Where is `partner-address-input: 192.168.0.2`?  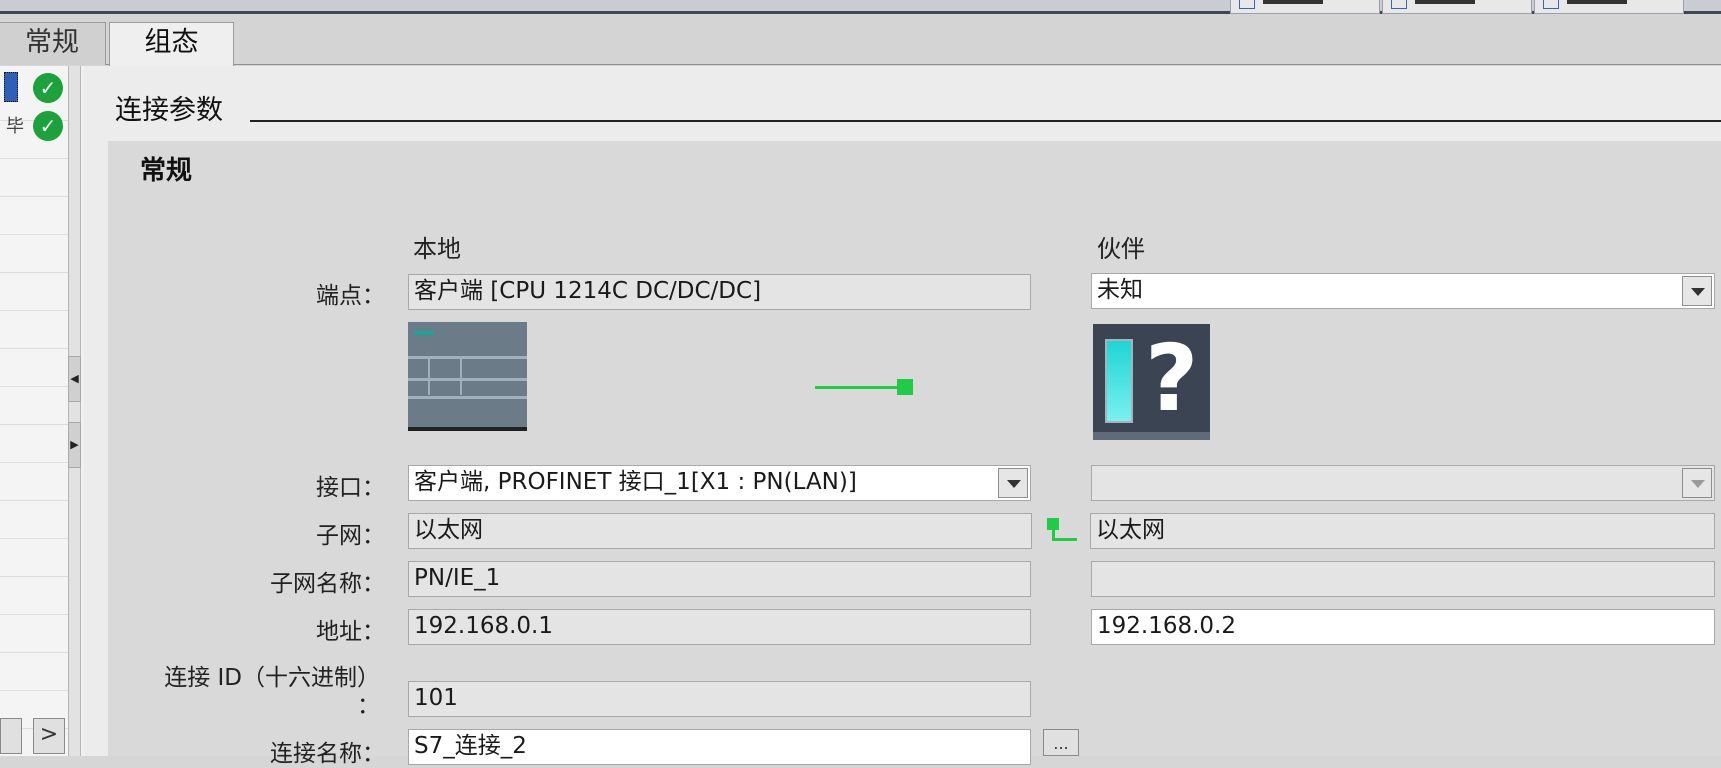
partner-address-input: 192.168.0.2 is located at coordinates (1403, 627).